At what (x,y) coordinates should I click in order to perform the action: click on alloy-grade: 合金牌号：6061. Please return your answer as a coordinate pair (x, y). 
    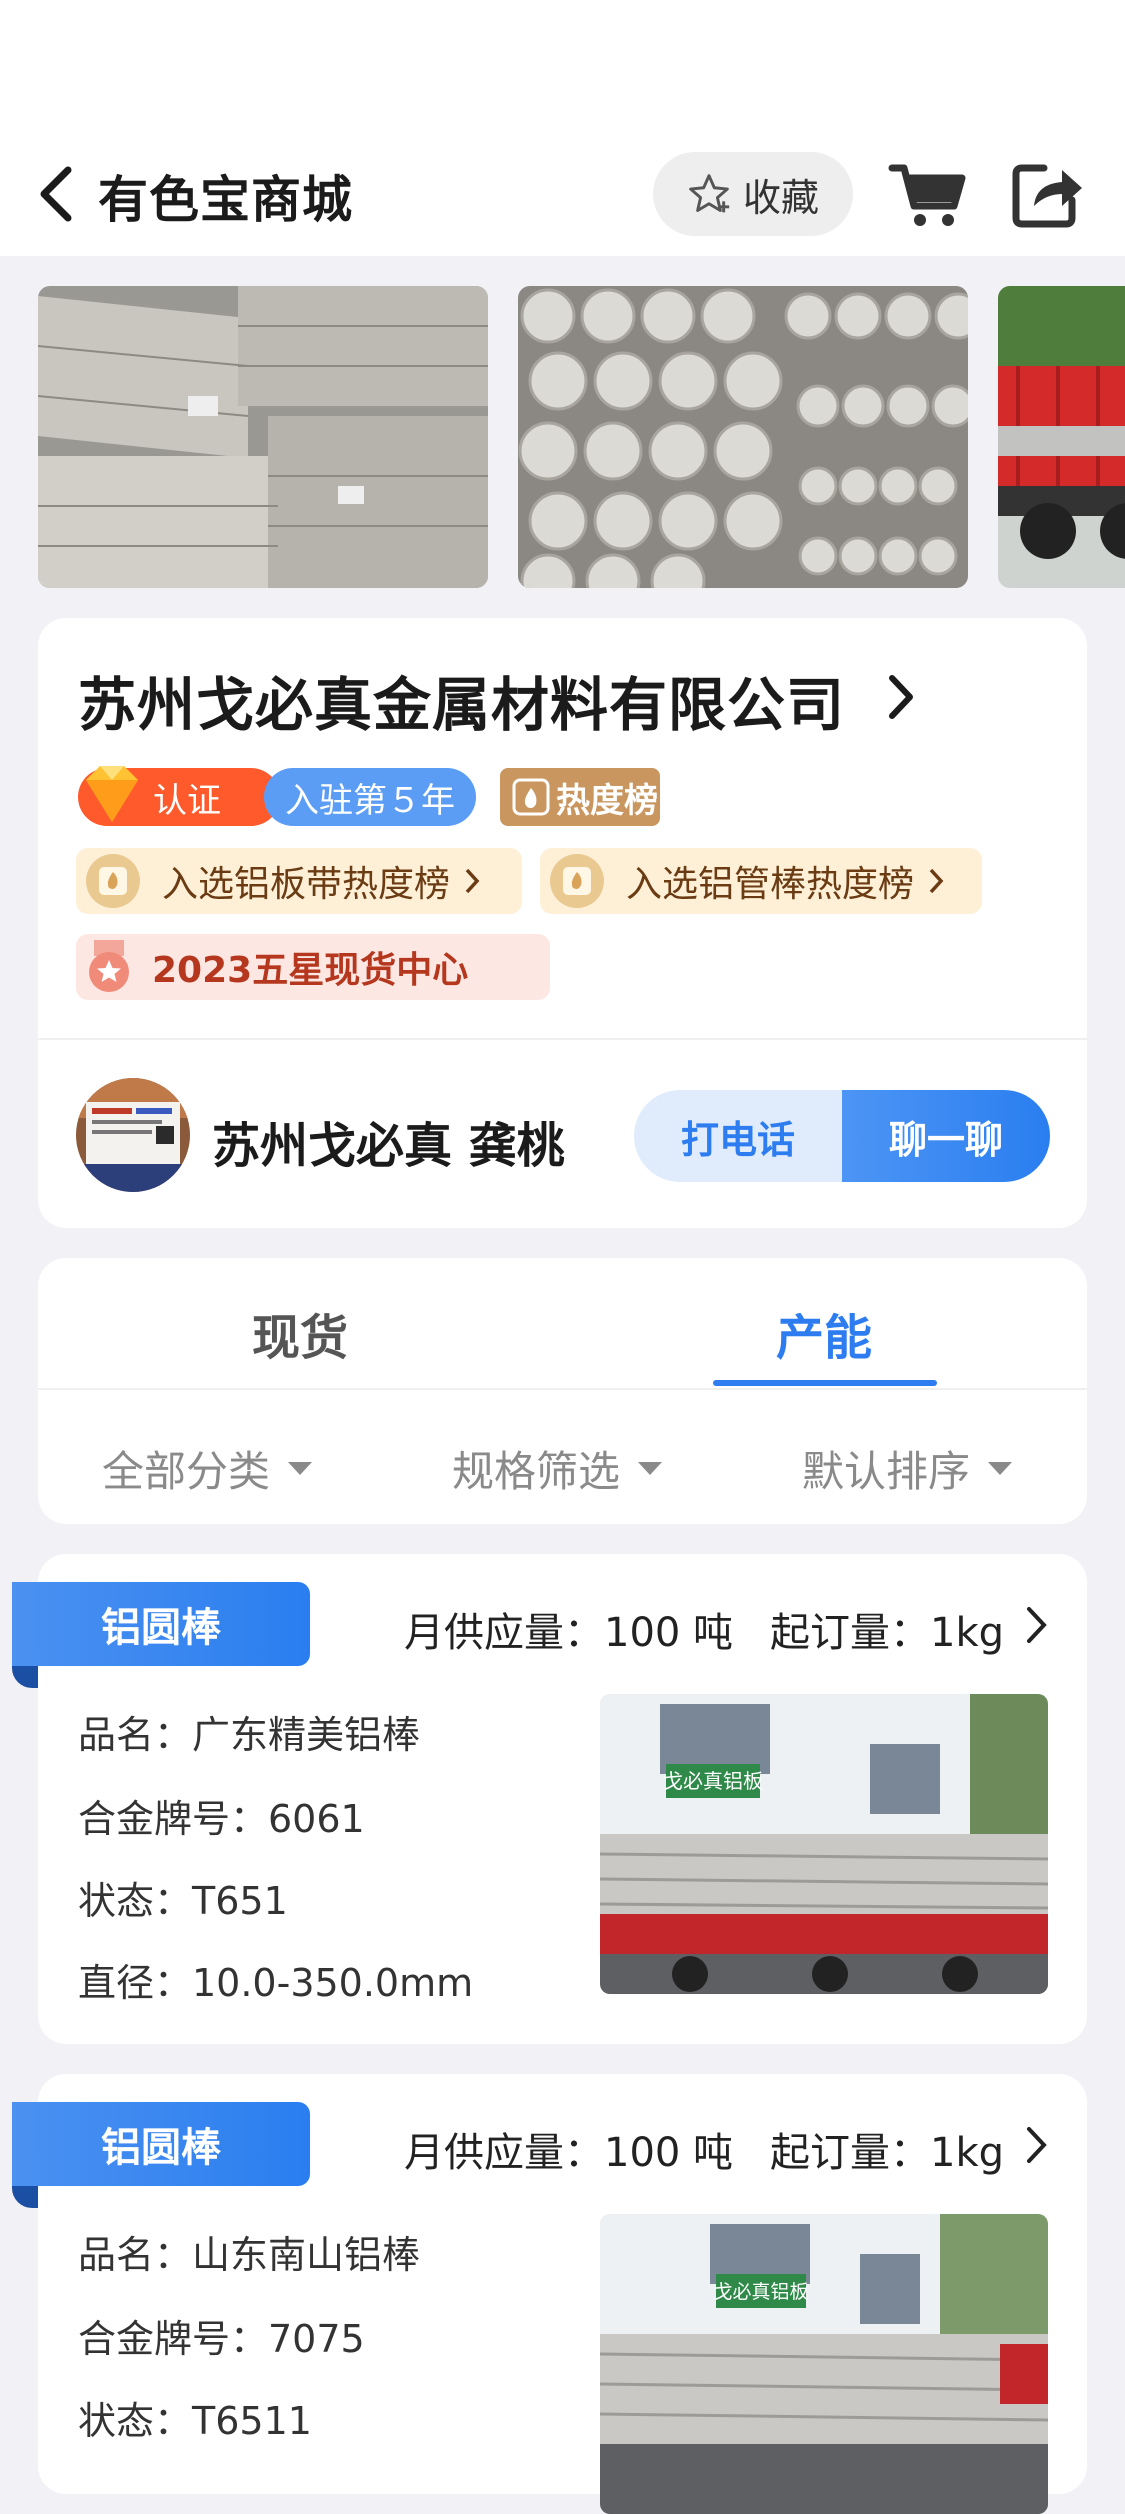
    Looking at the image, I should click on (221, 1819).